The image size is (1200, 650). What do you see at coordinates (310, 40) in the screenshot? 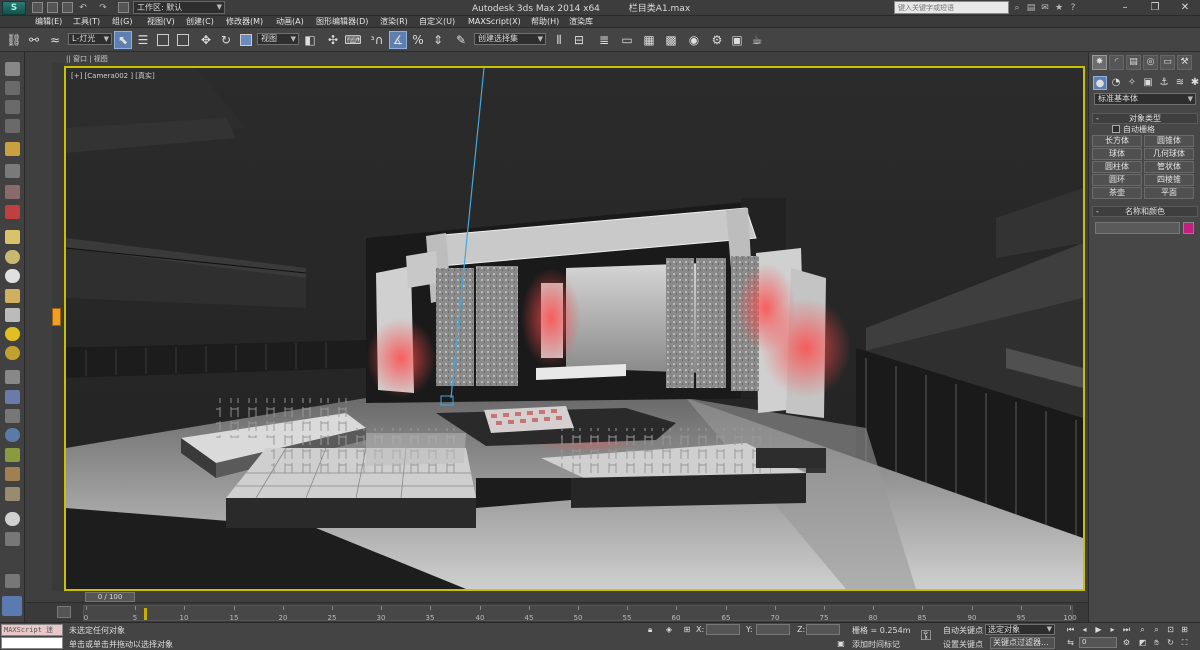
I see `pivot-center-icon: ◧` at bounding box center [310, 40].